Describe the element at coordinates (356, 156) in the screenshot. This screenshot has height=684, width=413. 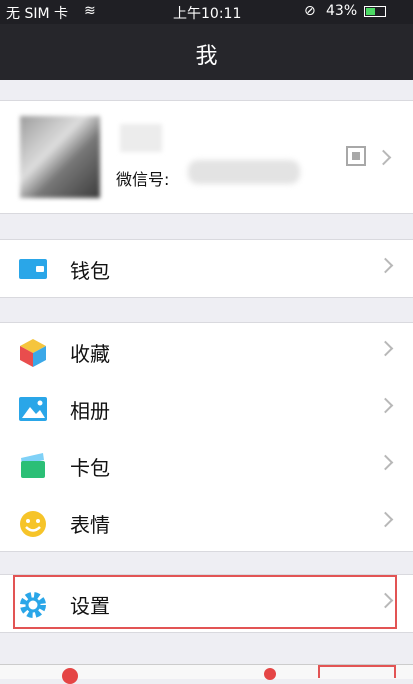
I see `qr-code-icon` at that location.